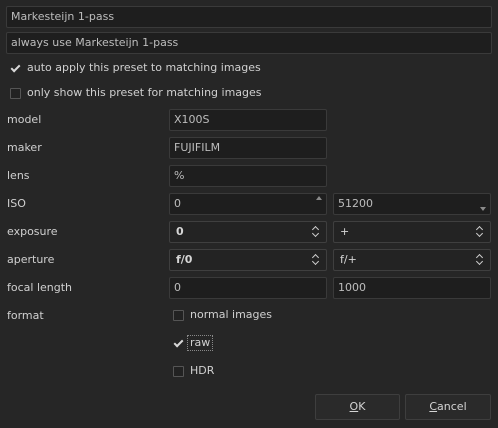 The image size is (498, 428). What do you see at coordinates (25, 315) in the screenshot?
I see `format-label: format` at bounding box center [25, 315].